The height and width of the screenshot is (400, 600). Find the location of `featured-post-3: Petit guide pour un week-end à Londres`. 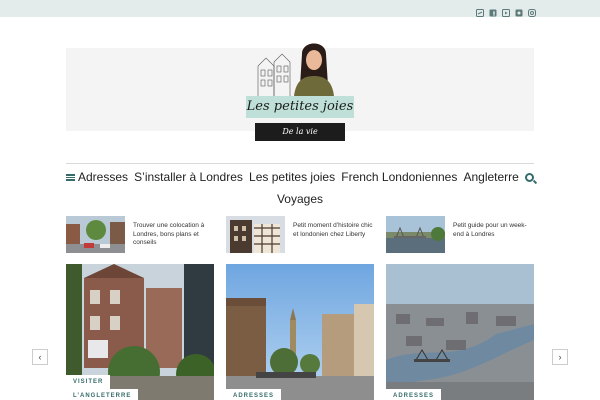

featured-post-3: Petit guide pour un week-end à Londres is located at coordinates (461, 235).